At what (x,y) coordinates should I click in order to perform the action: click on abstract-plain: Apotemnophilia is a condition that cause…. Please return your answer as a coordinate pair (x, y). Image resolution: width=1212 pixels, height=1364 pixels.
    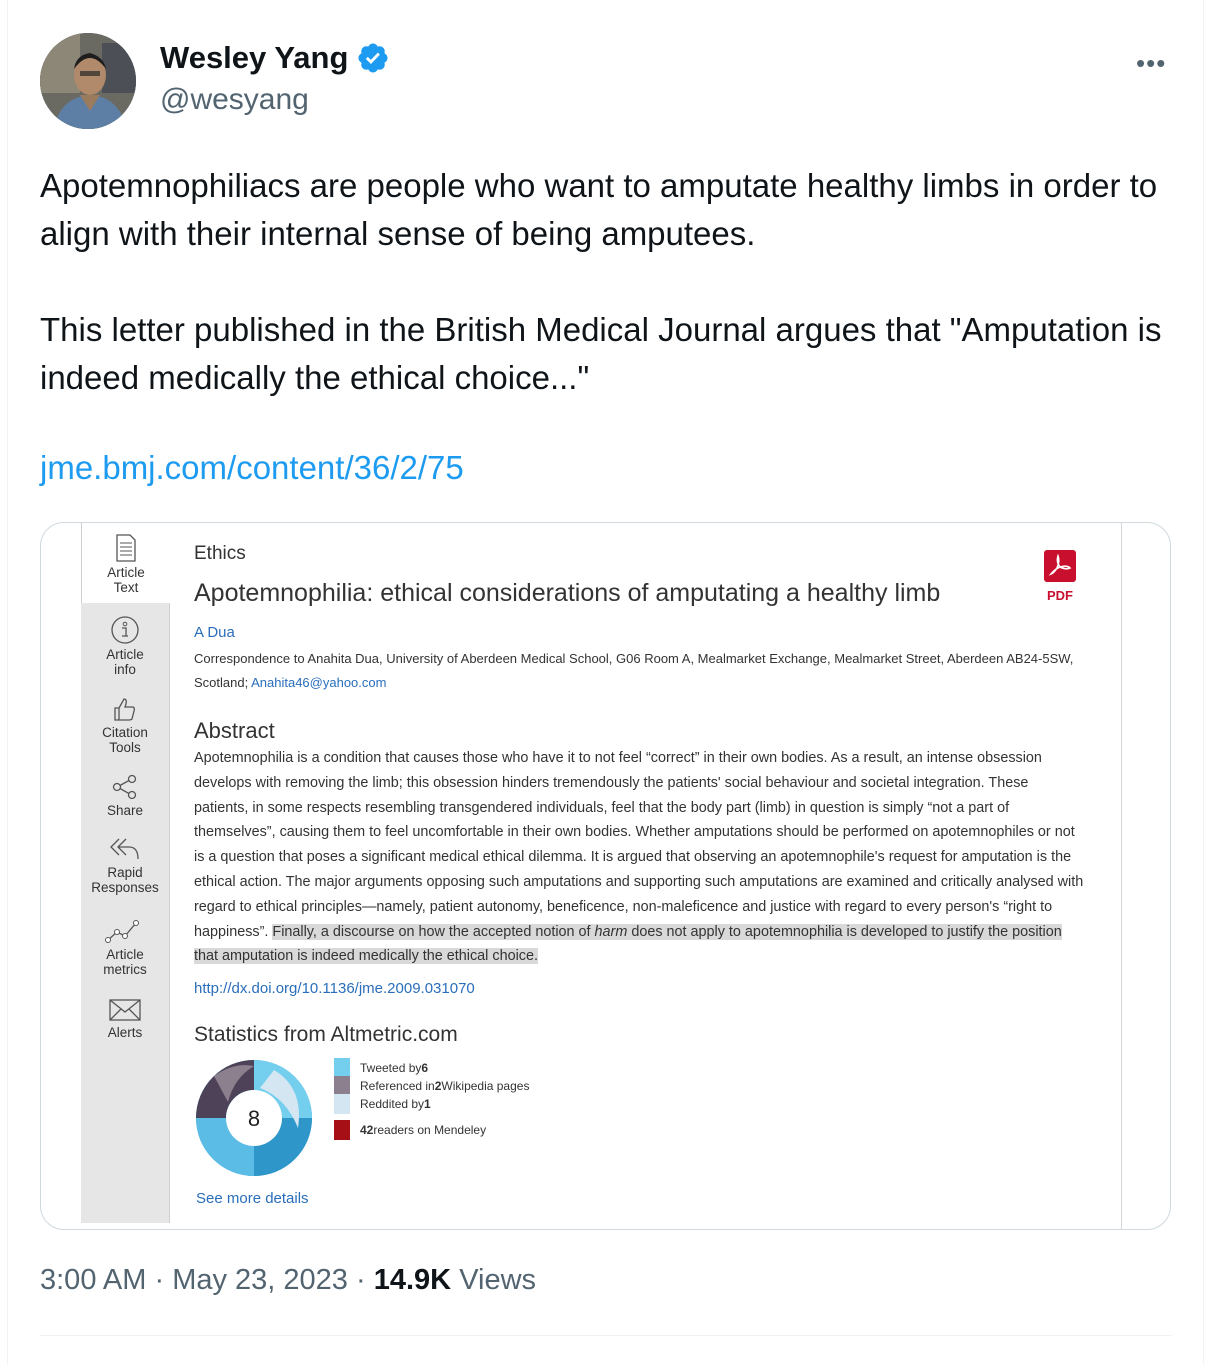
    Looking at the image, I should click on (639, 845).